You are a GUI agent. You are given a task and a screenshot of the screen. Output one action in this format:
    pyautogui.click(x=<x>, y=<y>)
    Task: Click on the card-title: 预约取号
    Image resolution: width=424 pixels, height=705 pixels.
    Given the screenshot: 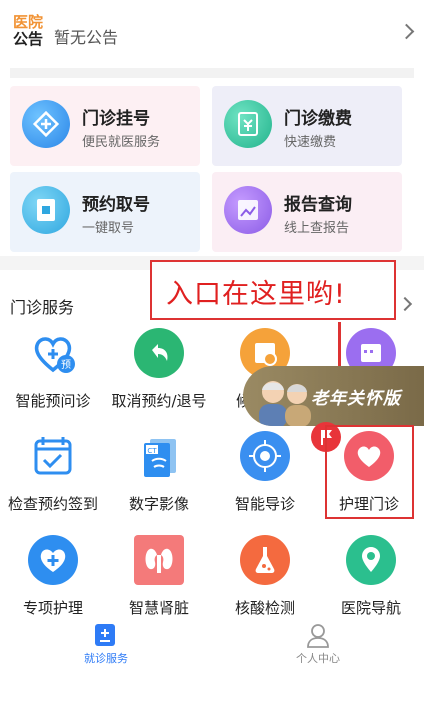 What is the action you would take?
    pyautogui.click(x=116, y=205)
    